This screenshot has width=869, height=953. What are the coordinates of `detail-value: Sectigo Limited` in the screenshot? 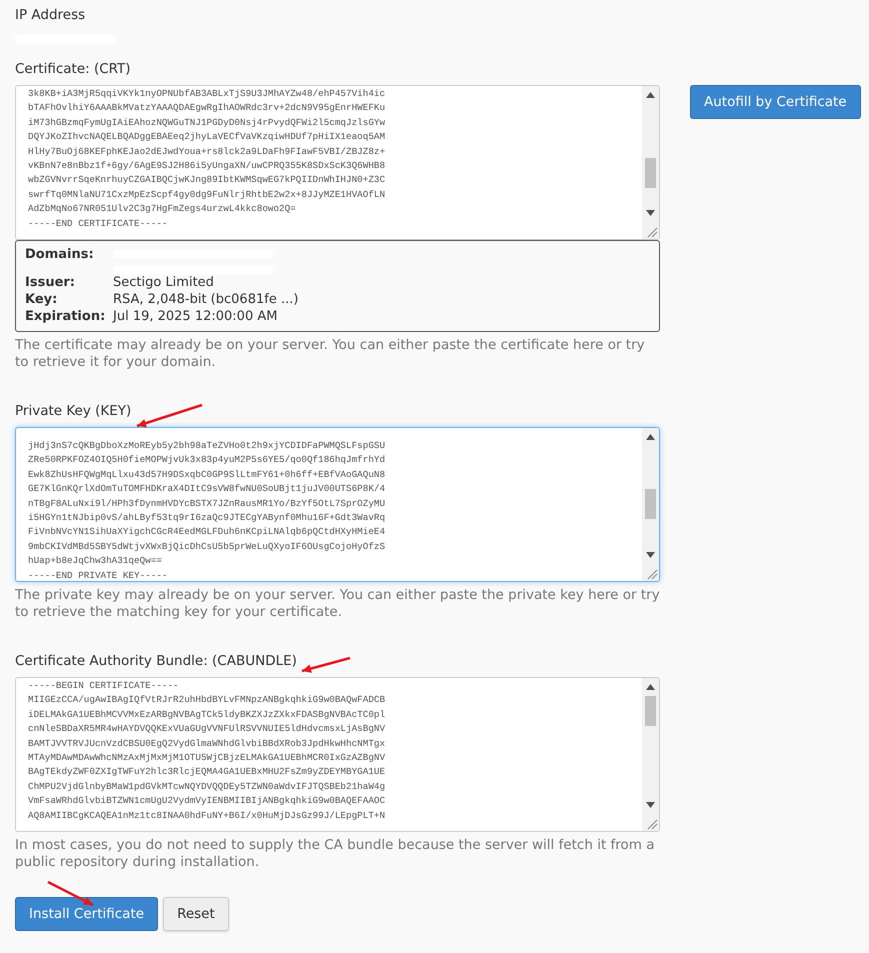 It's located at (164, 282).